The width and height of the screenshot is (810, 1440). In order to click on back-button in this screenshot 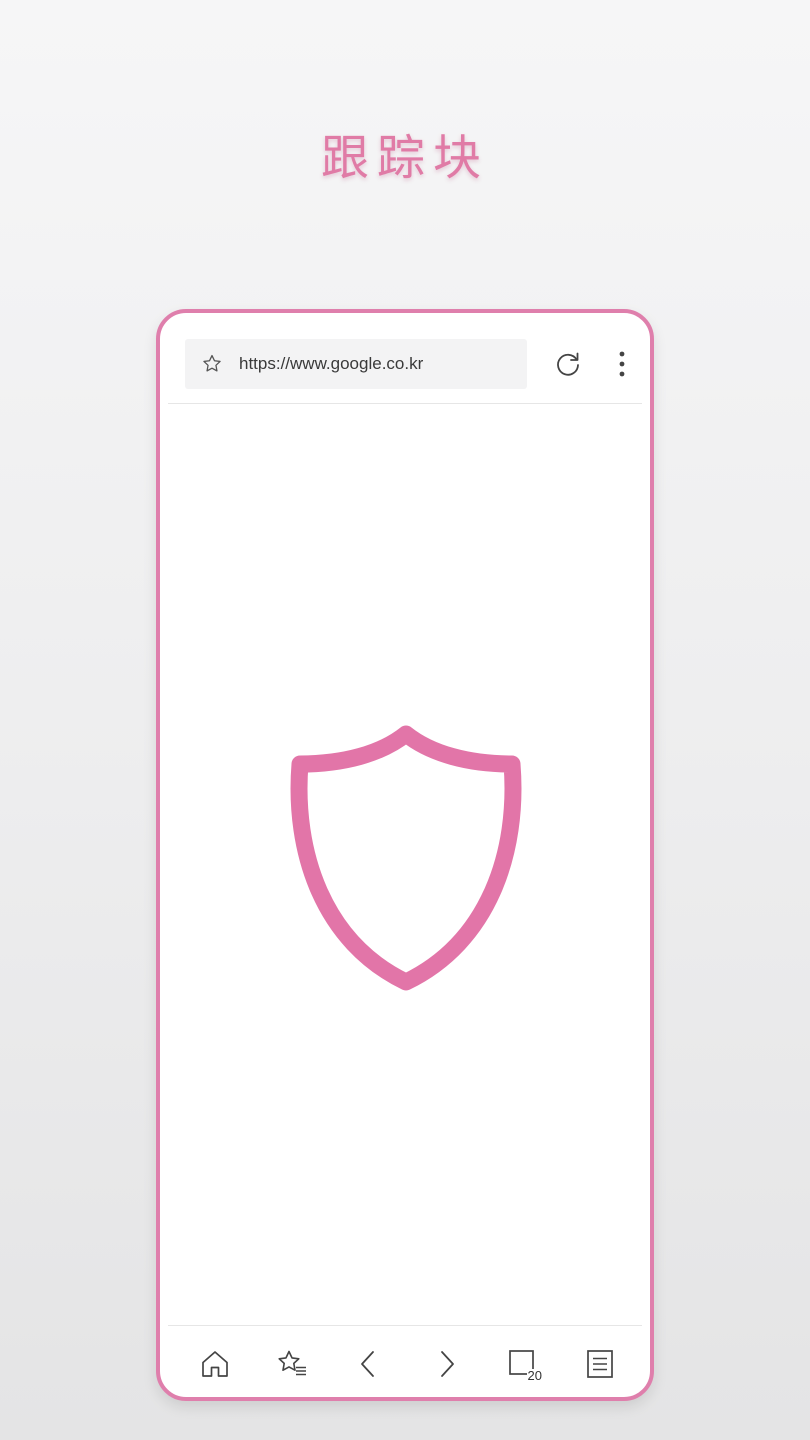, I will do `click(369, 1364)`.